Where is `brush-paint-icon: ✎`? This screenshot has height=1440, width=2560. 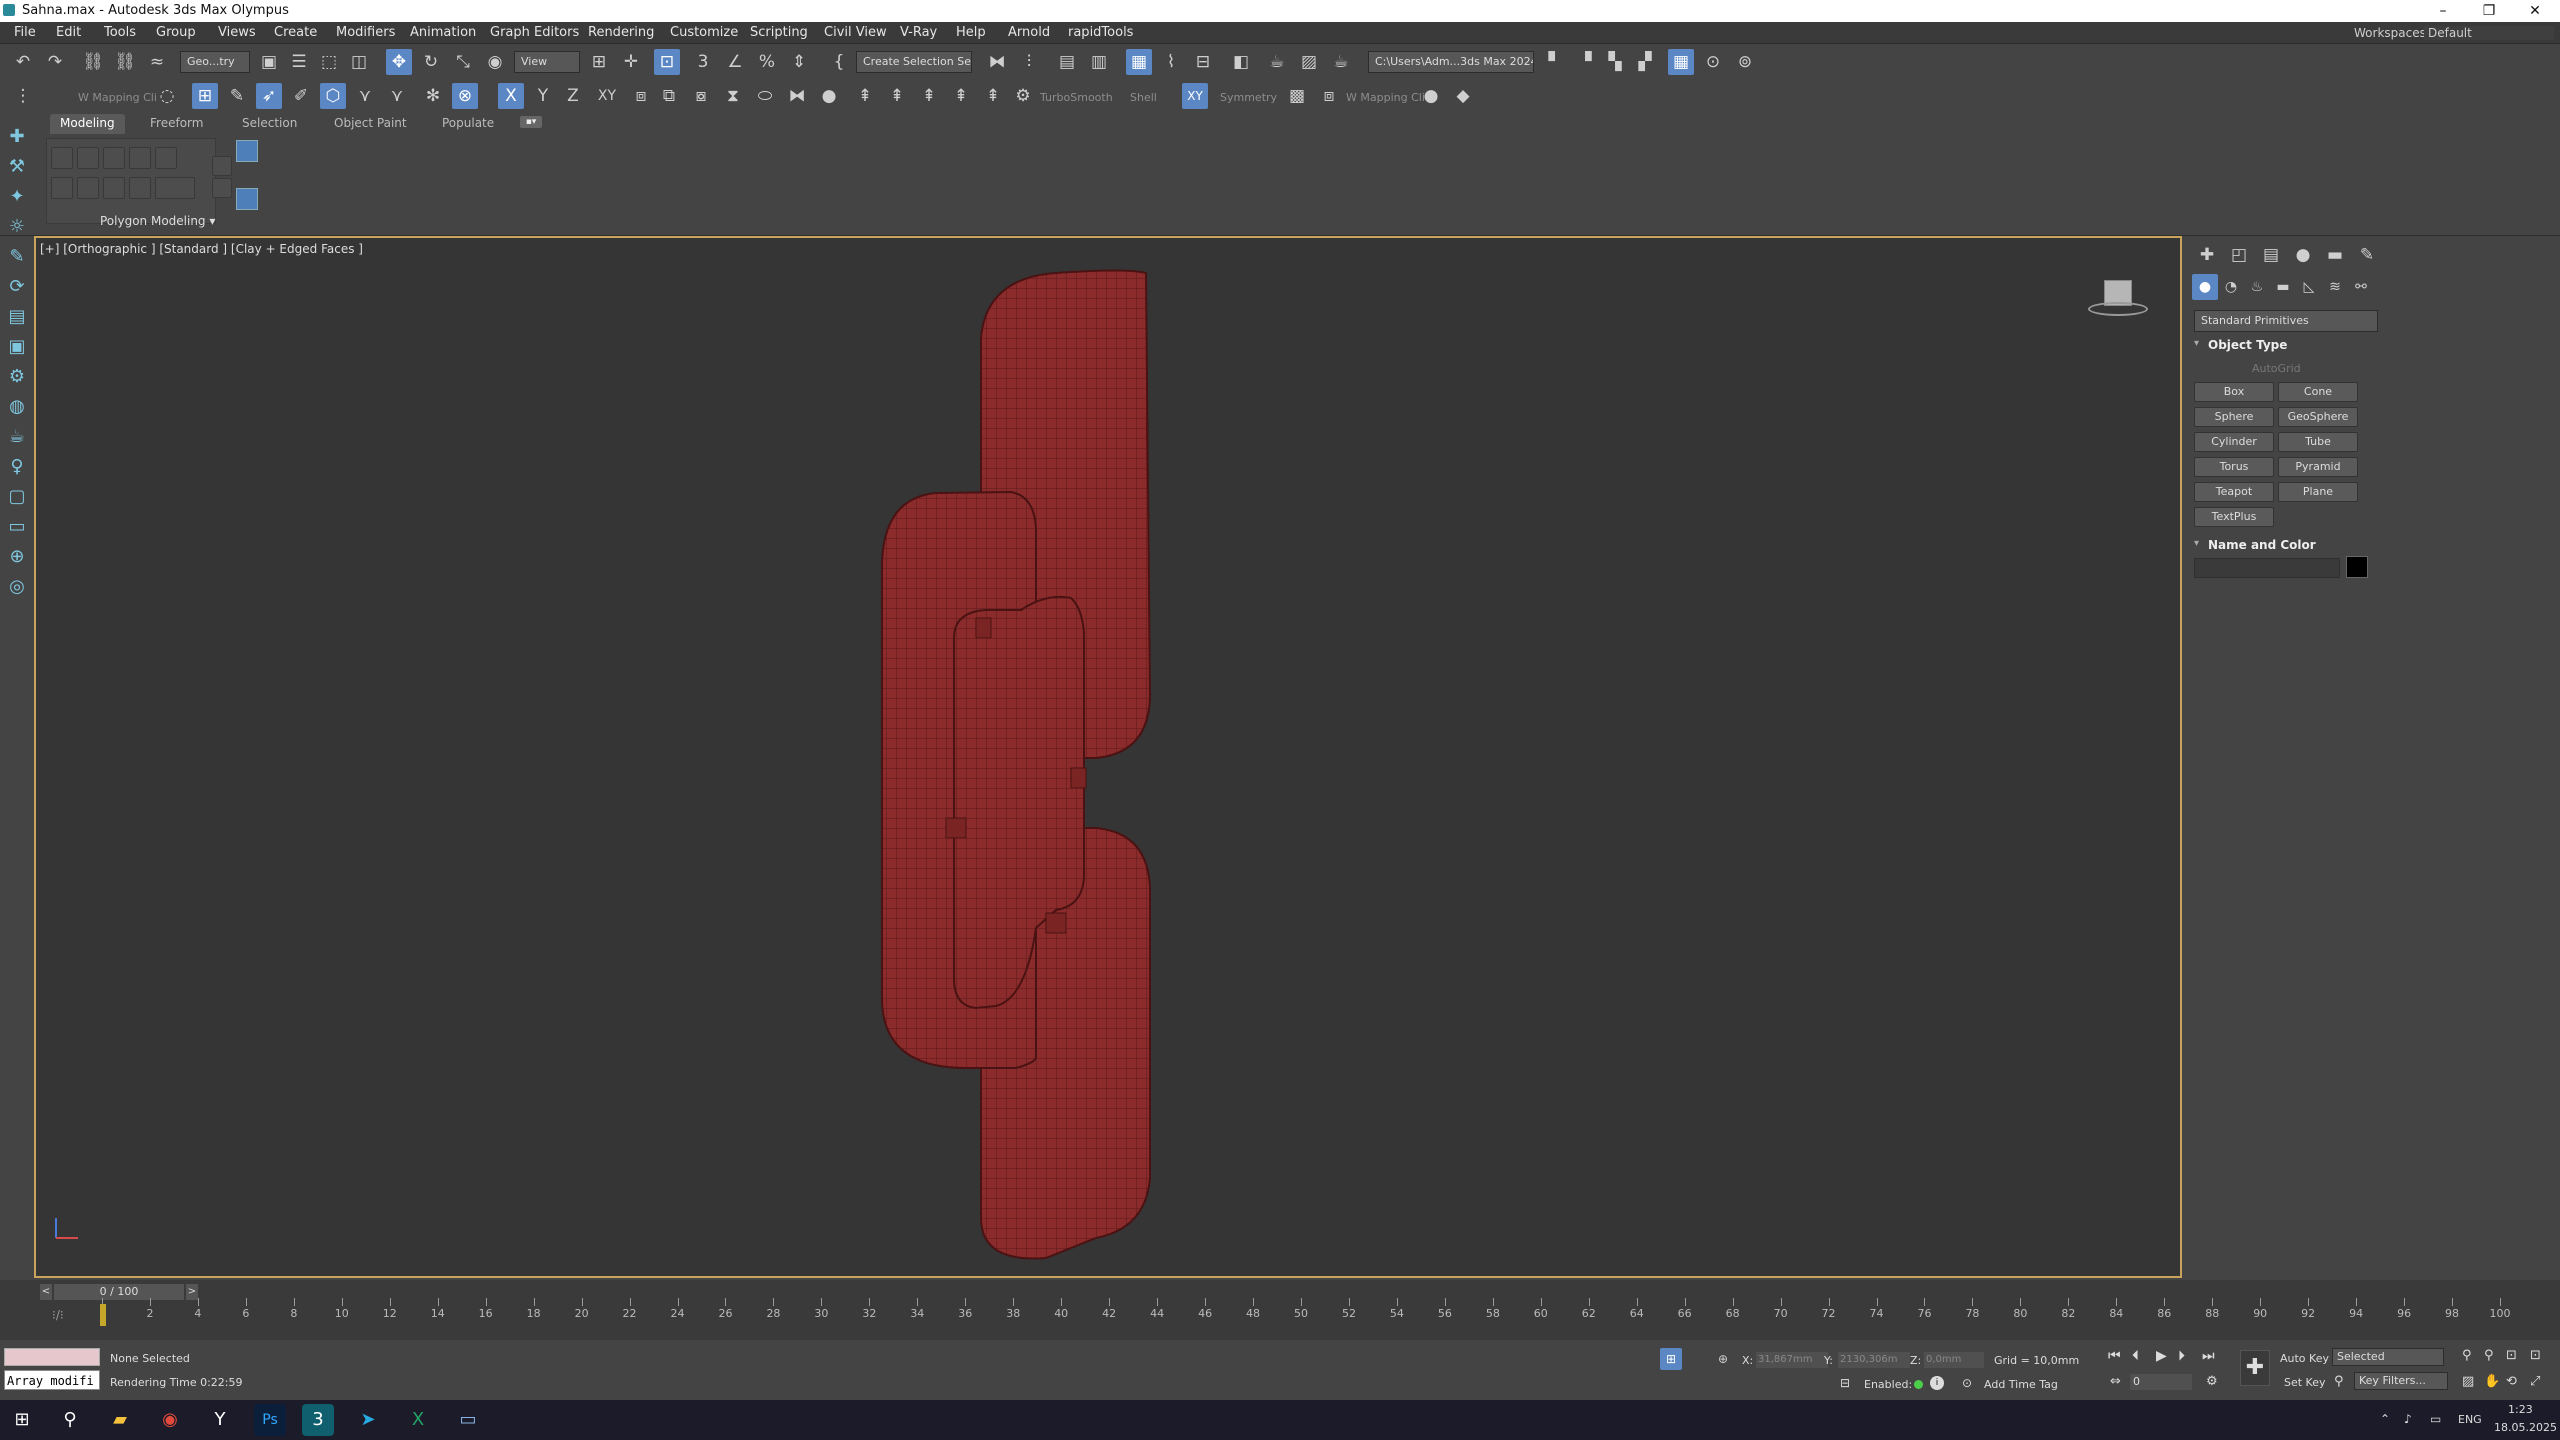
brush-paint-icon: ✎ is located at coordinates (17, 257).